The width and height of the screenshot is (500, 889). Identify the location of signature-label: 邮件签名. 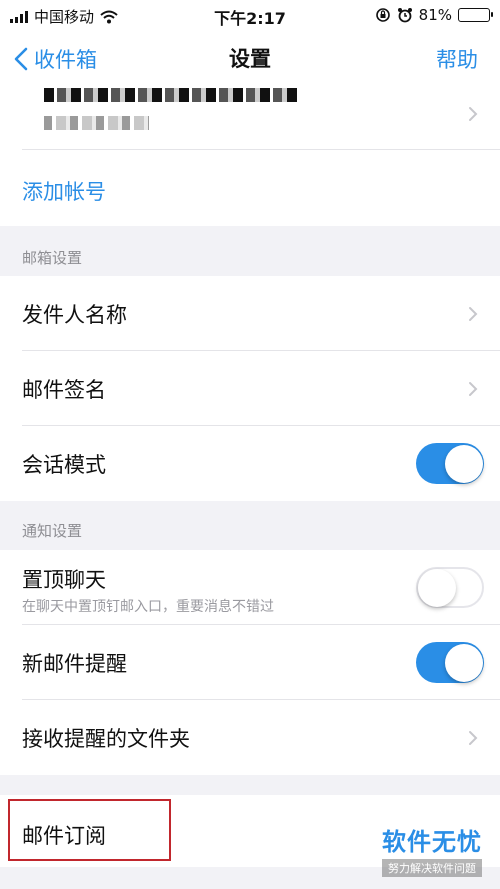
(64, 390).